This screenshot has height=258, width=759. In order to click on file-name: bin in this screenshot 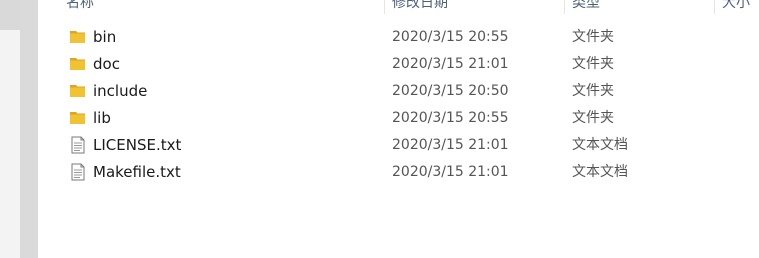, I will do `click(104, 37)`.